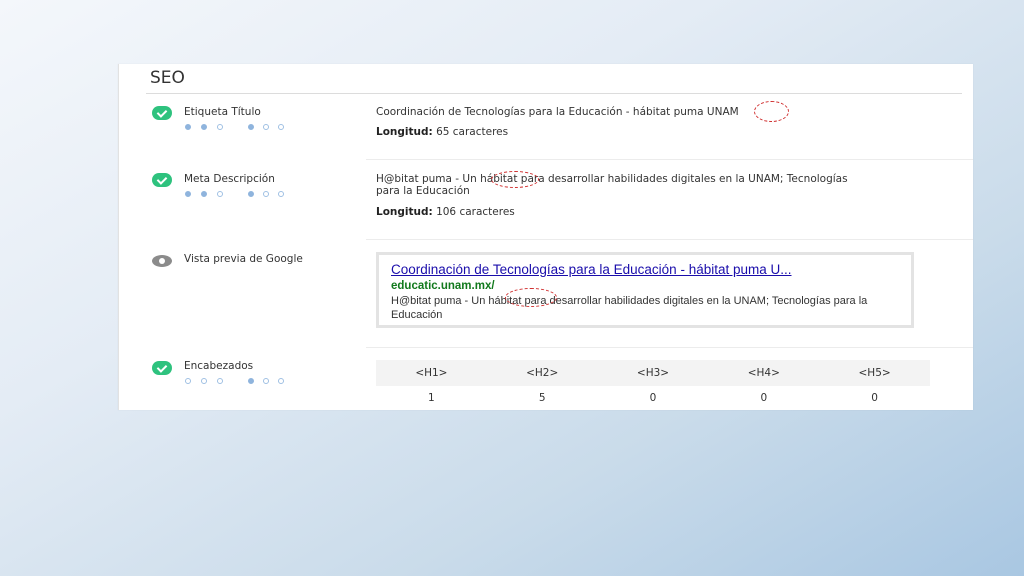  Describe the element at coordinates (542, 373) in the screenshot. I see `header-cell-h2: <H2>` at that location.